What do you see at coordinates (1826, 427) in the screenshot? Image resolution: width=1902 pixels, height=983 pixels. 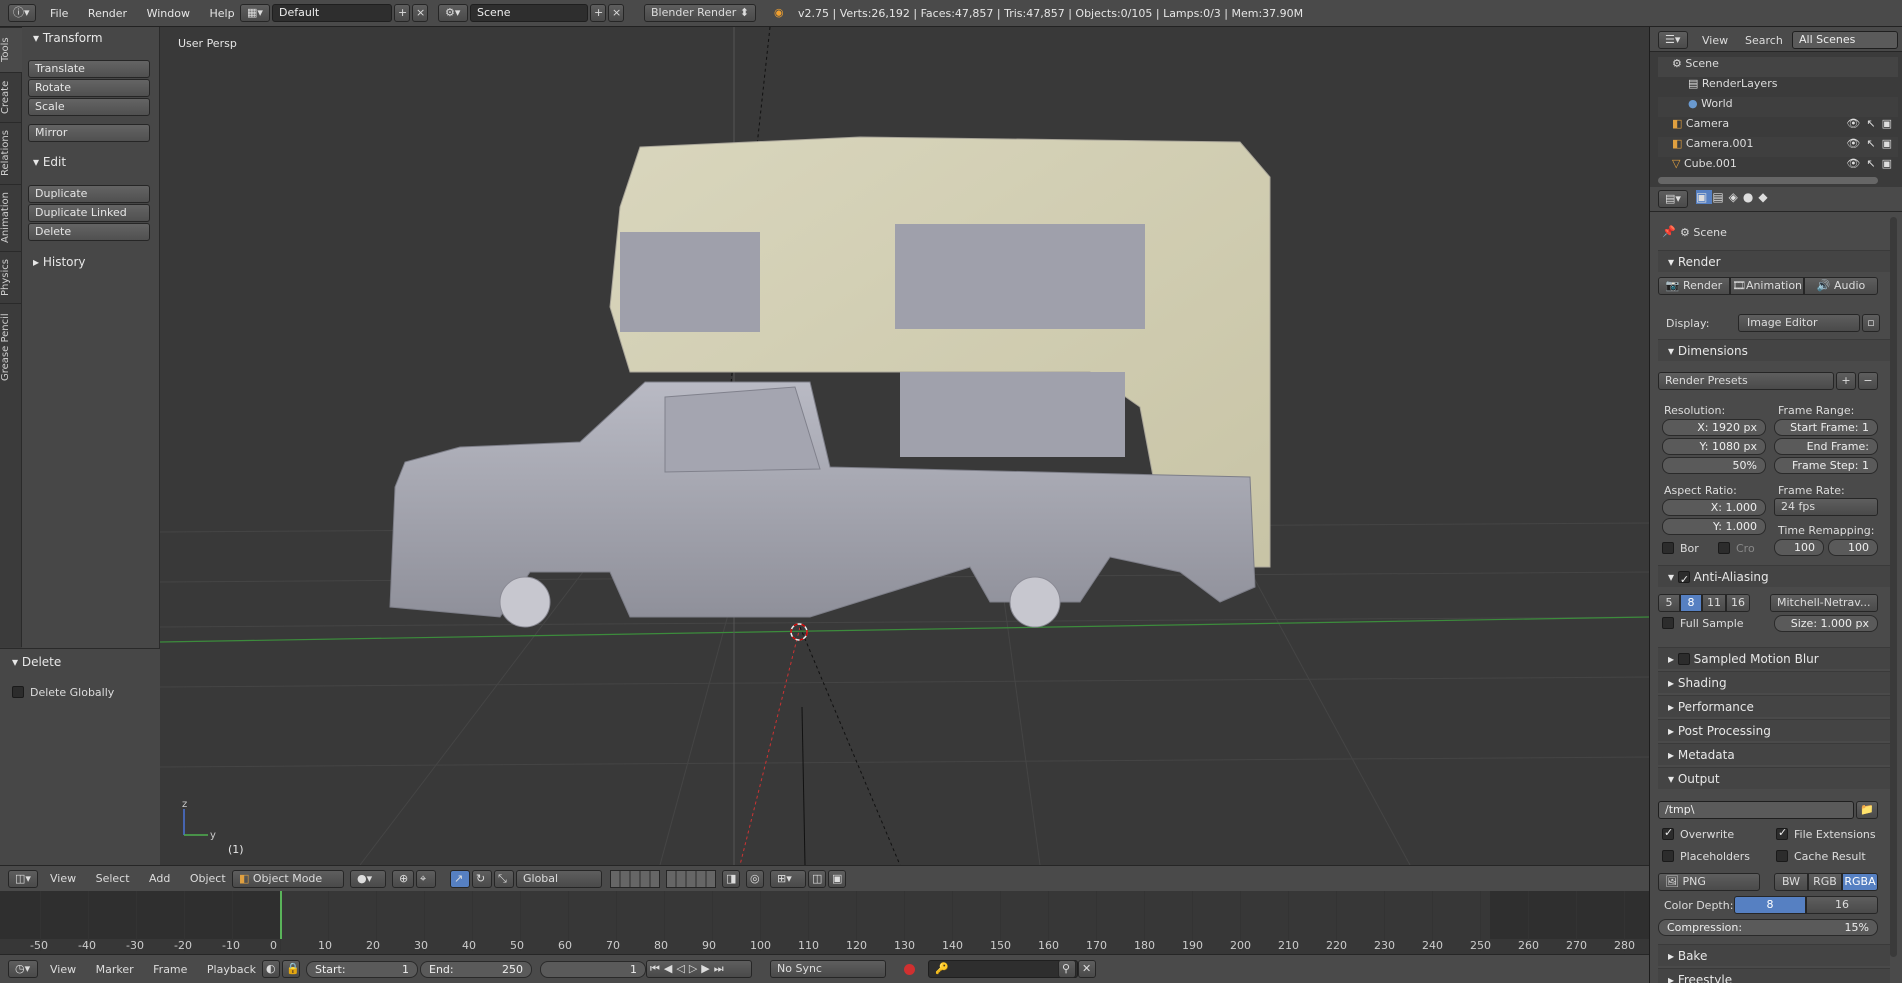 I see `start-frame-field: Start Frame: 1` at bounding box center [1826, 427].